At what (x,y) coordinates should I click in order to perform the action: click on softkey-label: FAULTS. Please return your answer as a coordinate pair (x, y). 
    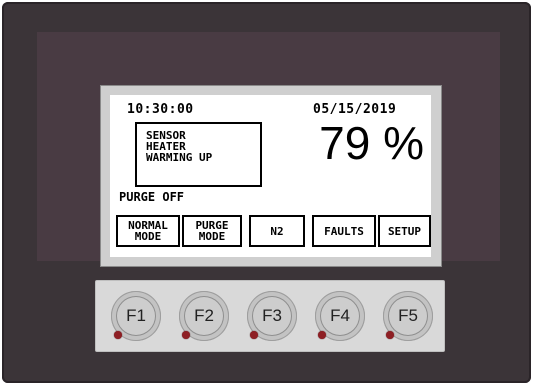
    Looking at the image, I should click on (344, 231).